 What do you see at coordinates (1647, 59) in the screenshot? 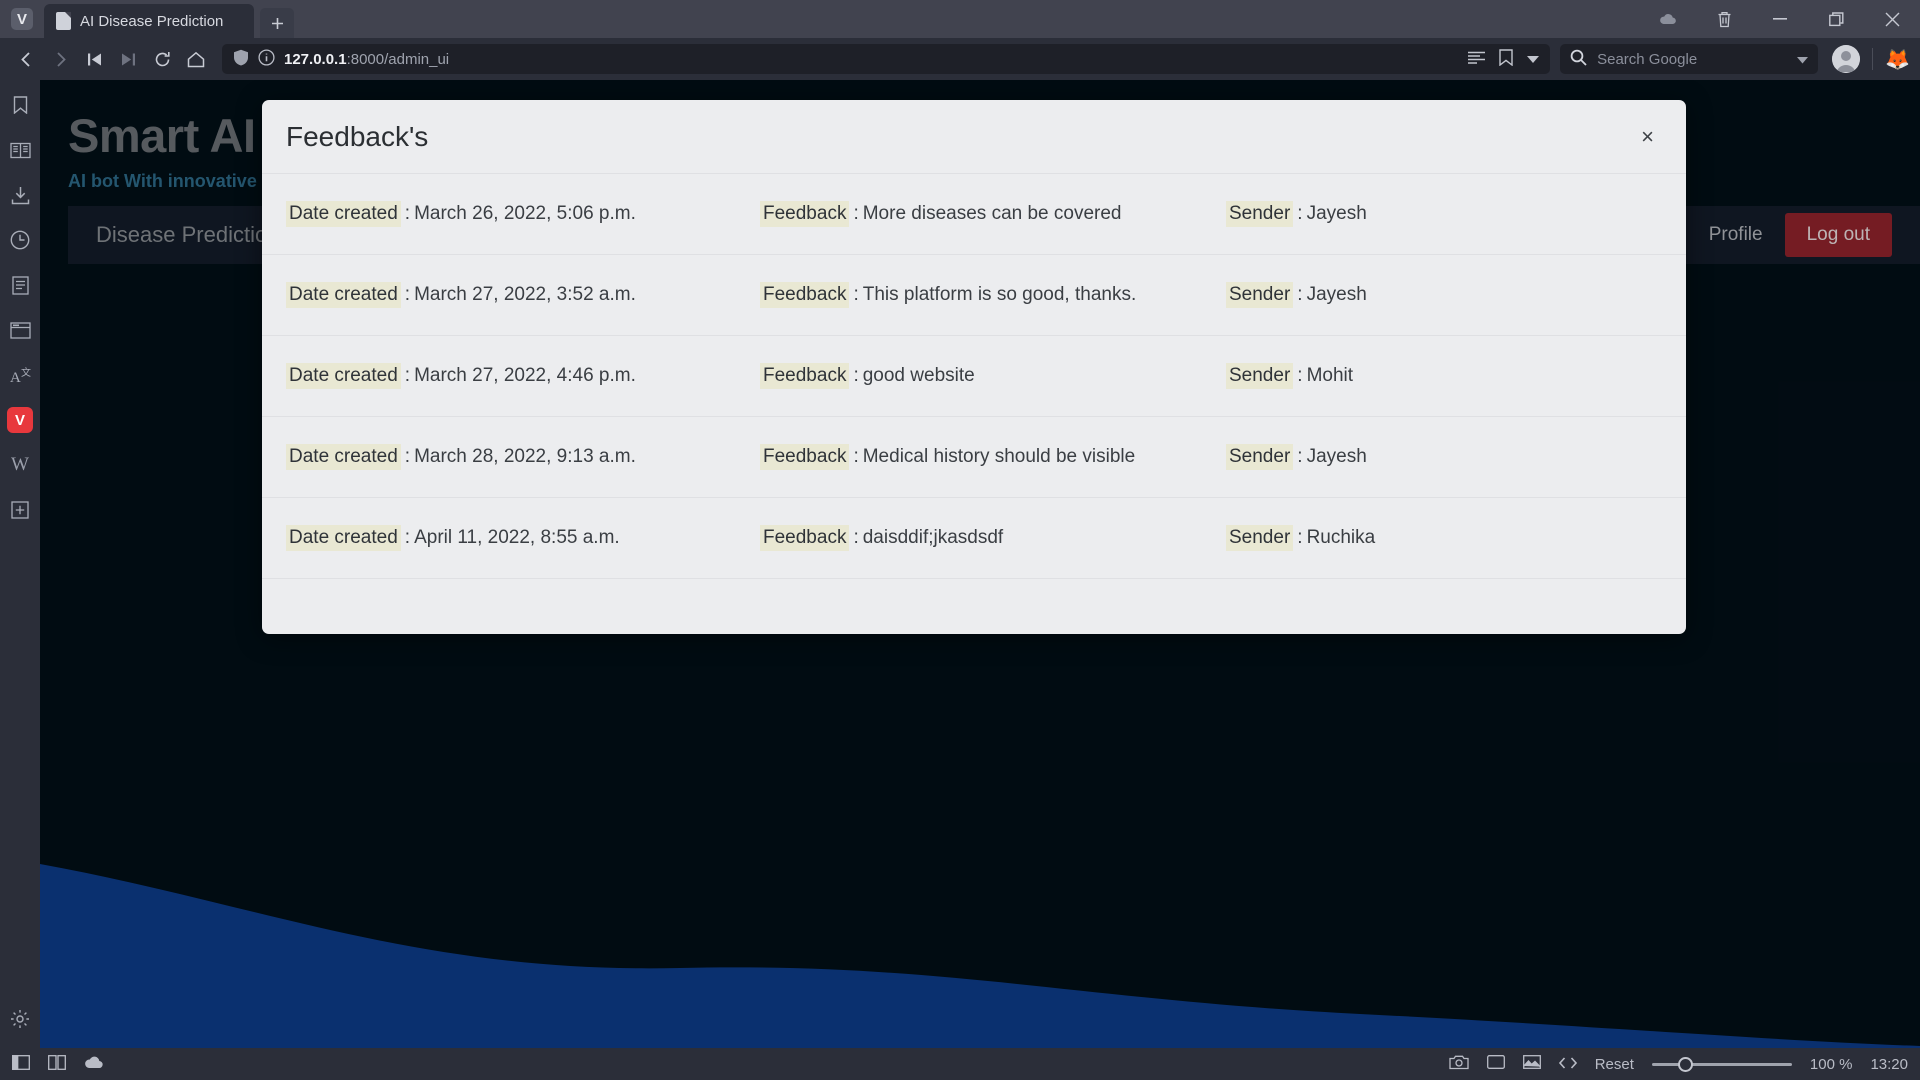
I see `search-placeholder: Search Google` at bounding box center [1647, 59].